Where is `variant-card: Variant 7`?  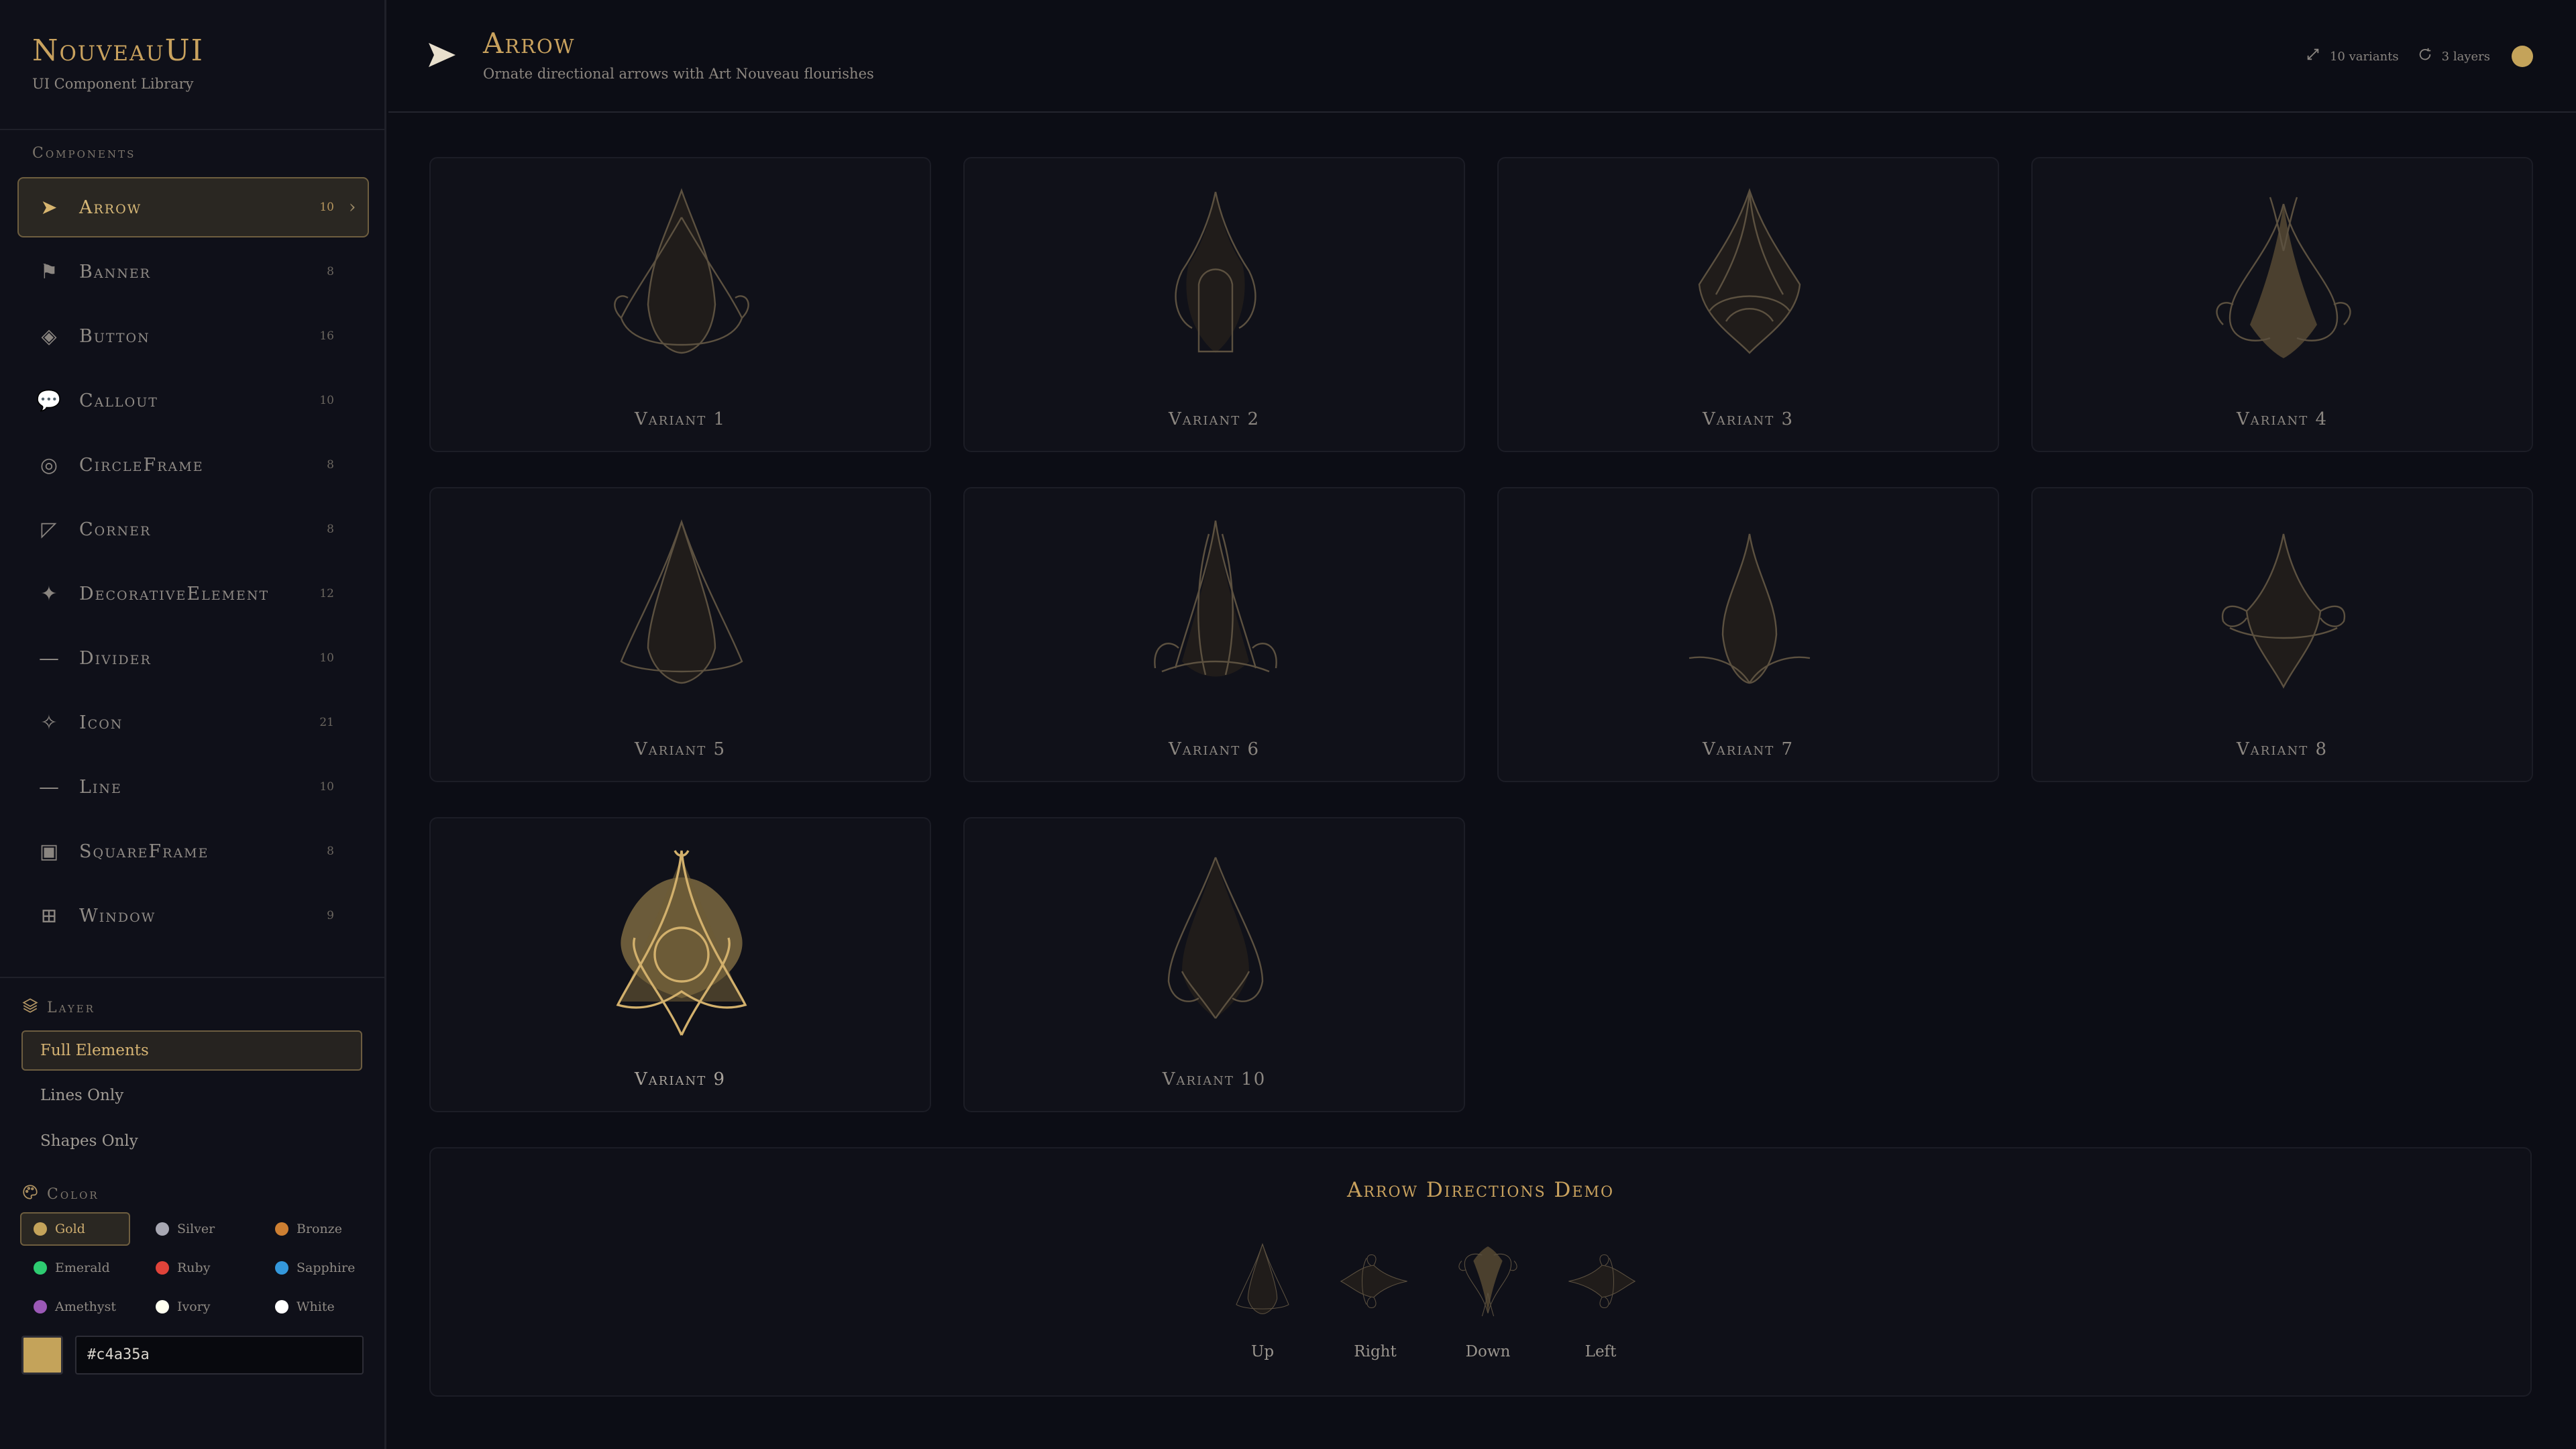
variant-card: Variant 7 is located at coordinates (1748, 634).